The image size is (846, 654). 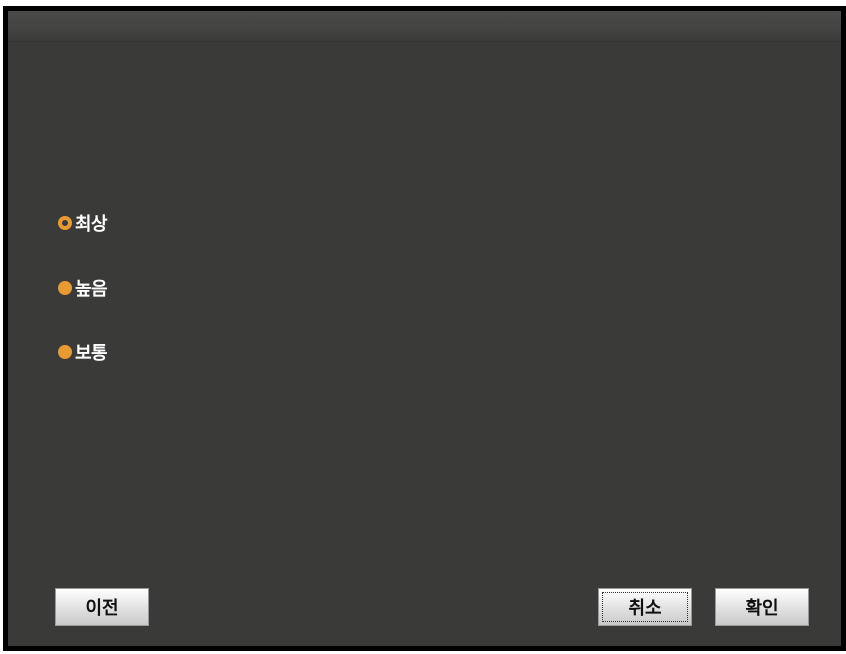 I want to click on radio-option-high: 높음, so click(x=83, y=288).